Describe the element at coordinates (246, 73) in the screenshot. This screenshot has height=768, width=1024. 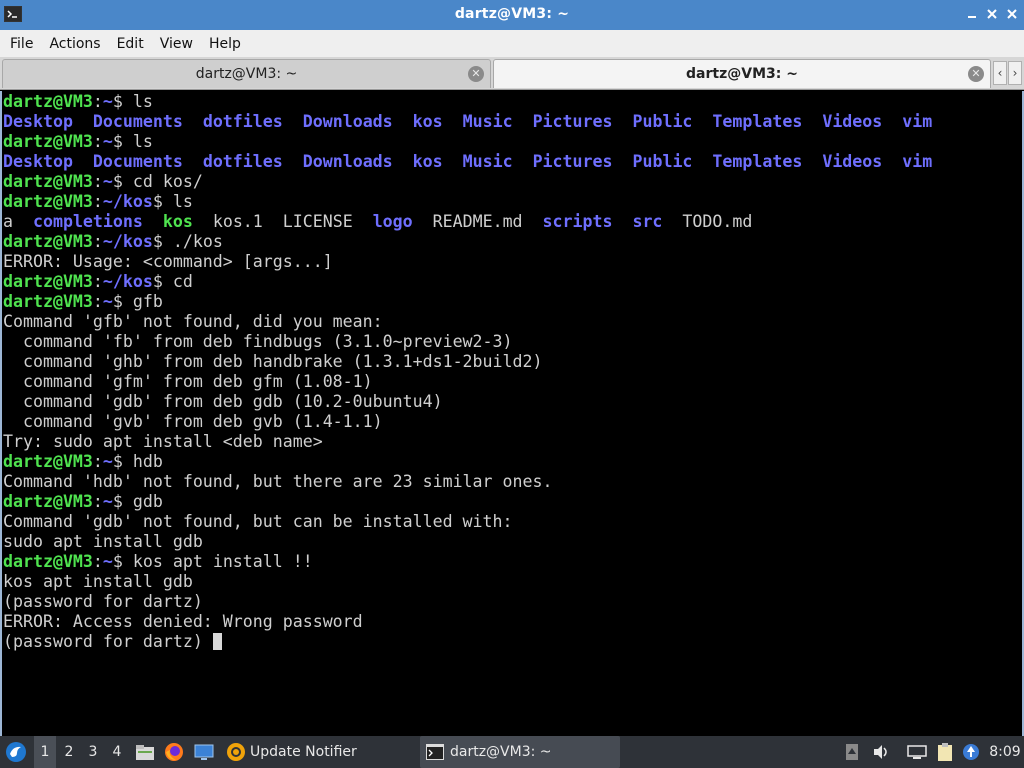
I see `tab-terminal-1: dartz@VM3: ~ ✕` at that location.